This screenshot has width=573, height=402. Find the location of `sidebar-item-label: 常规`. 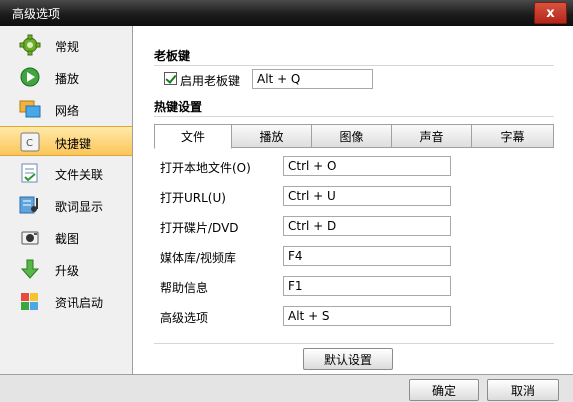

sidebar-item-label: 常规 is located at coordinates (67, 47).